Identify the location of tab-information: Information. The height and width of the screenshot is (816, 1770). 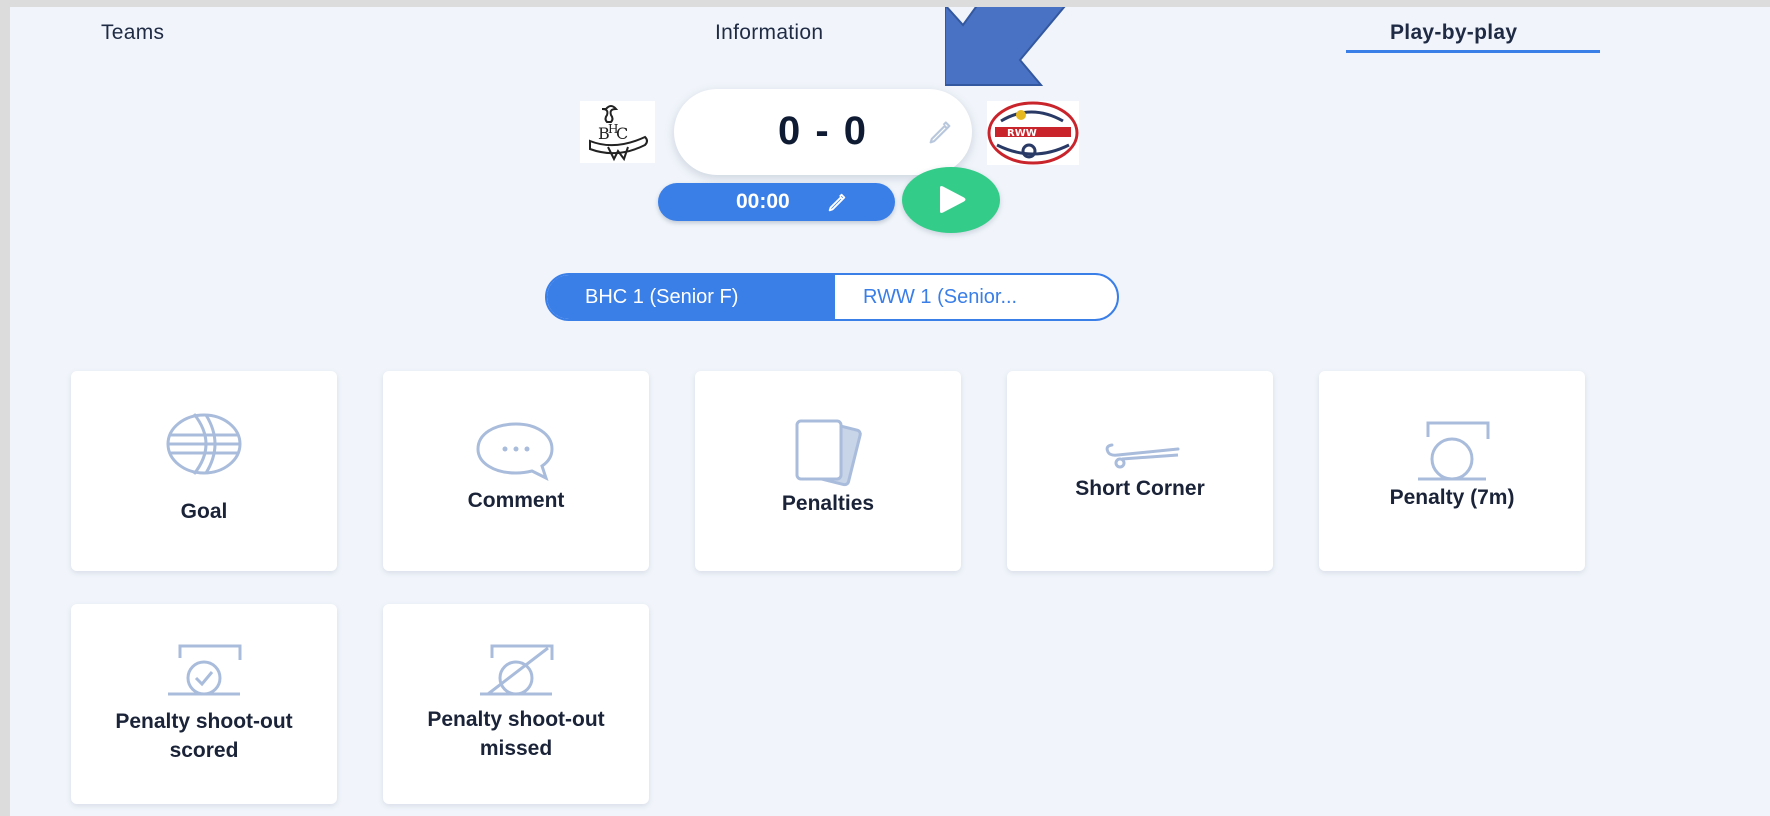
(769, 33).